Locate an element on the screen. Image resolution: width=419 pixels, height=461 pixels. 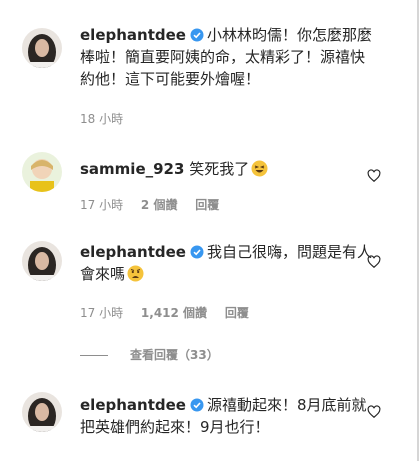
divider-line is located at coordinates (94, 355).